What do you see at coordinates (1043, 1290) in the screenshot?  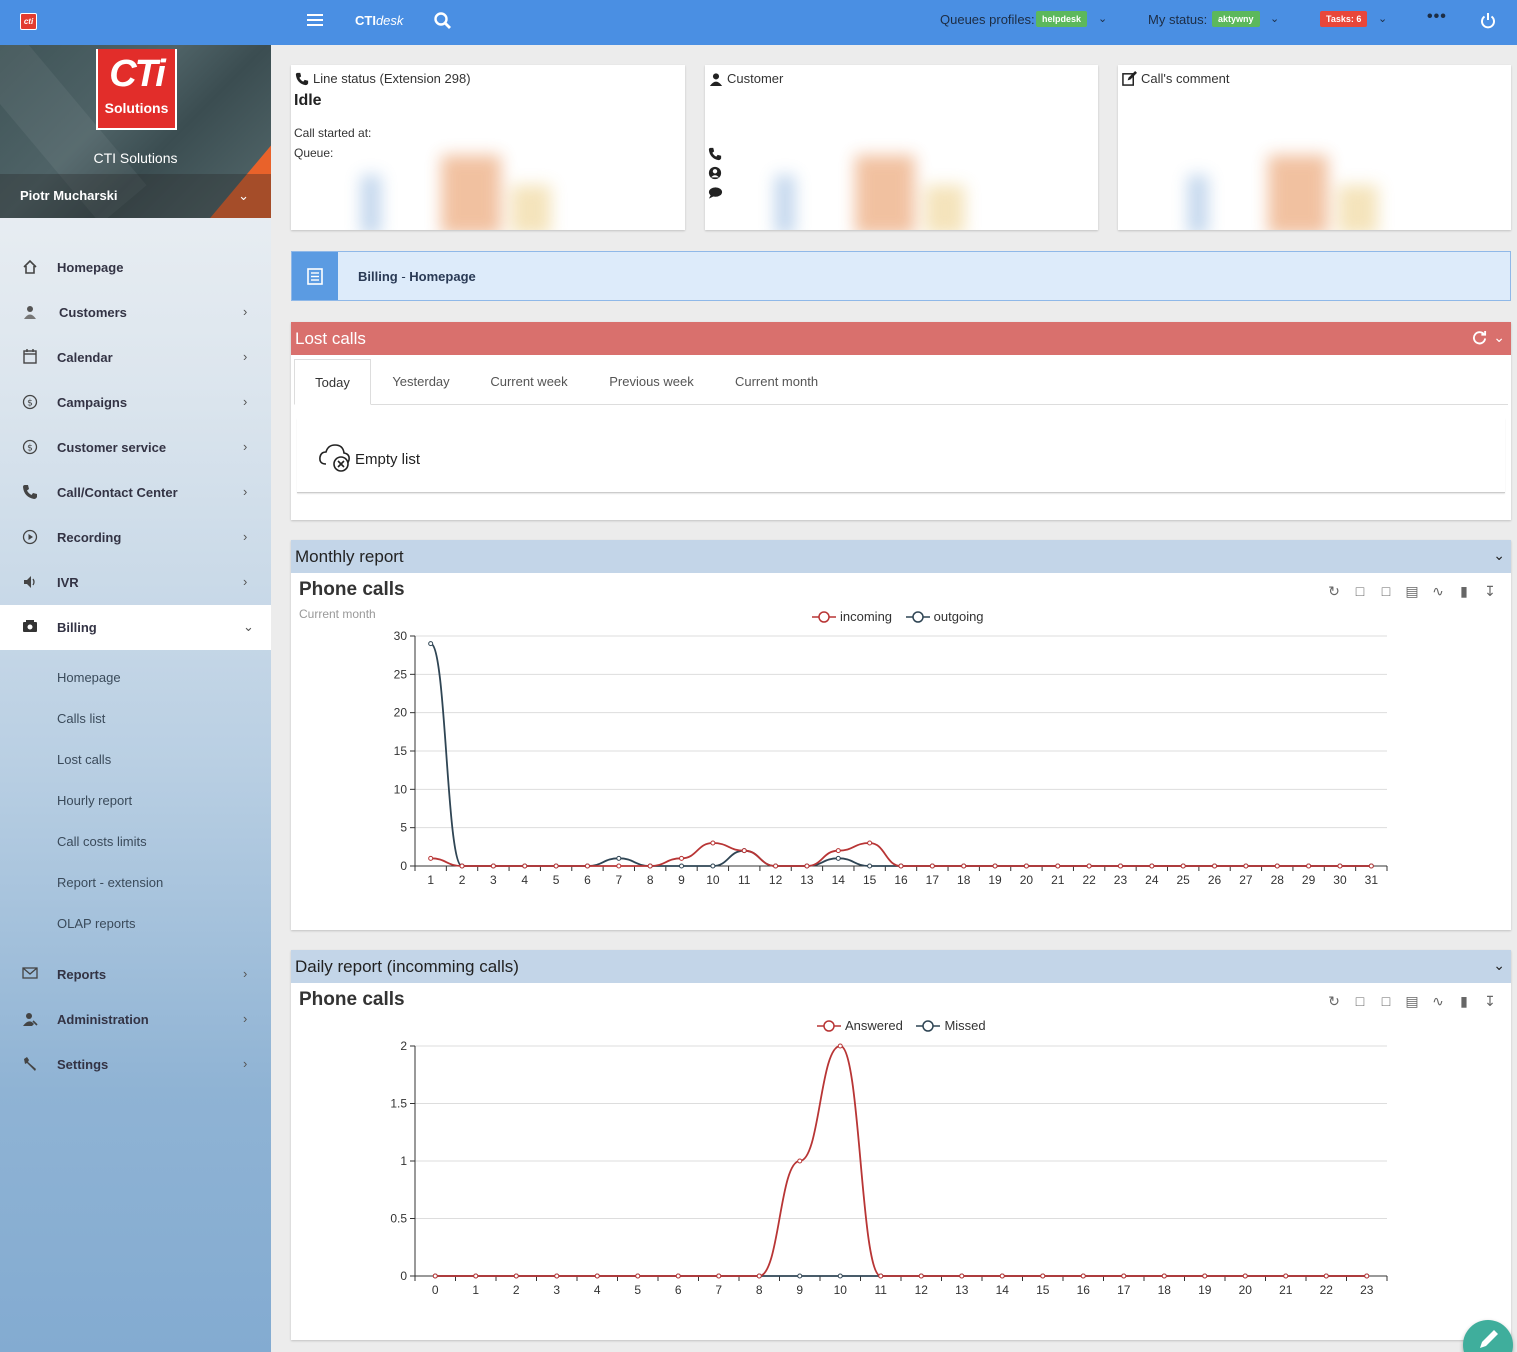 I see `x-tick-label: 15` at bounding box center [1043, 1290].